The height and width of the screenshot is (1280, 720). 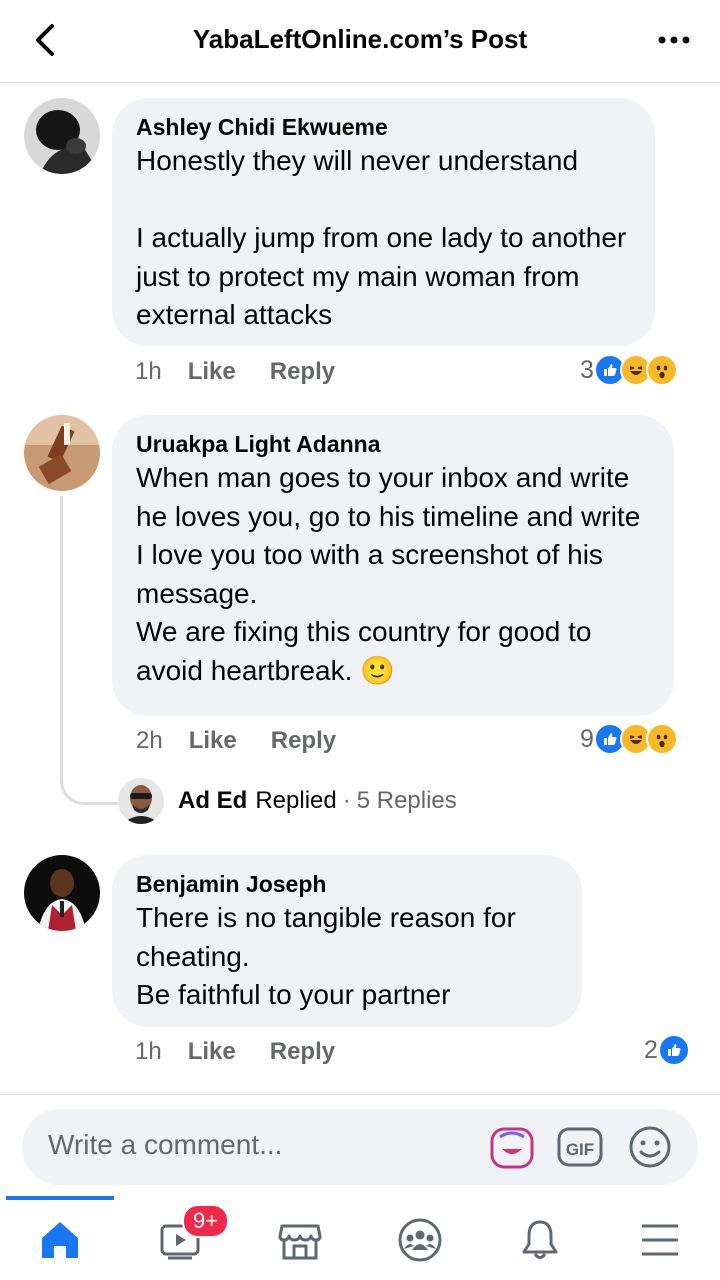 What do you see at coordinates (629, 370) in the screenshot?
I see `reactions-summary: 3` at bounding box center [629, 370].